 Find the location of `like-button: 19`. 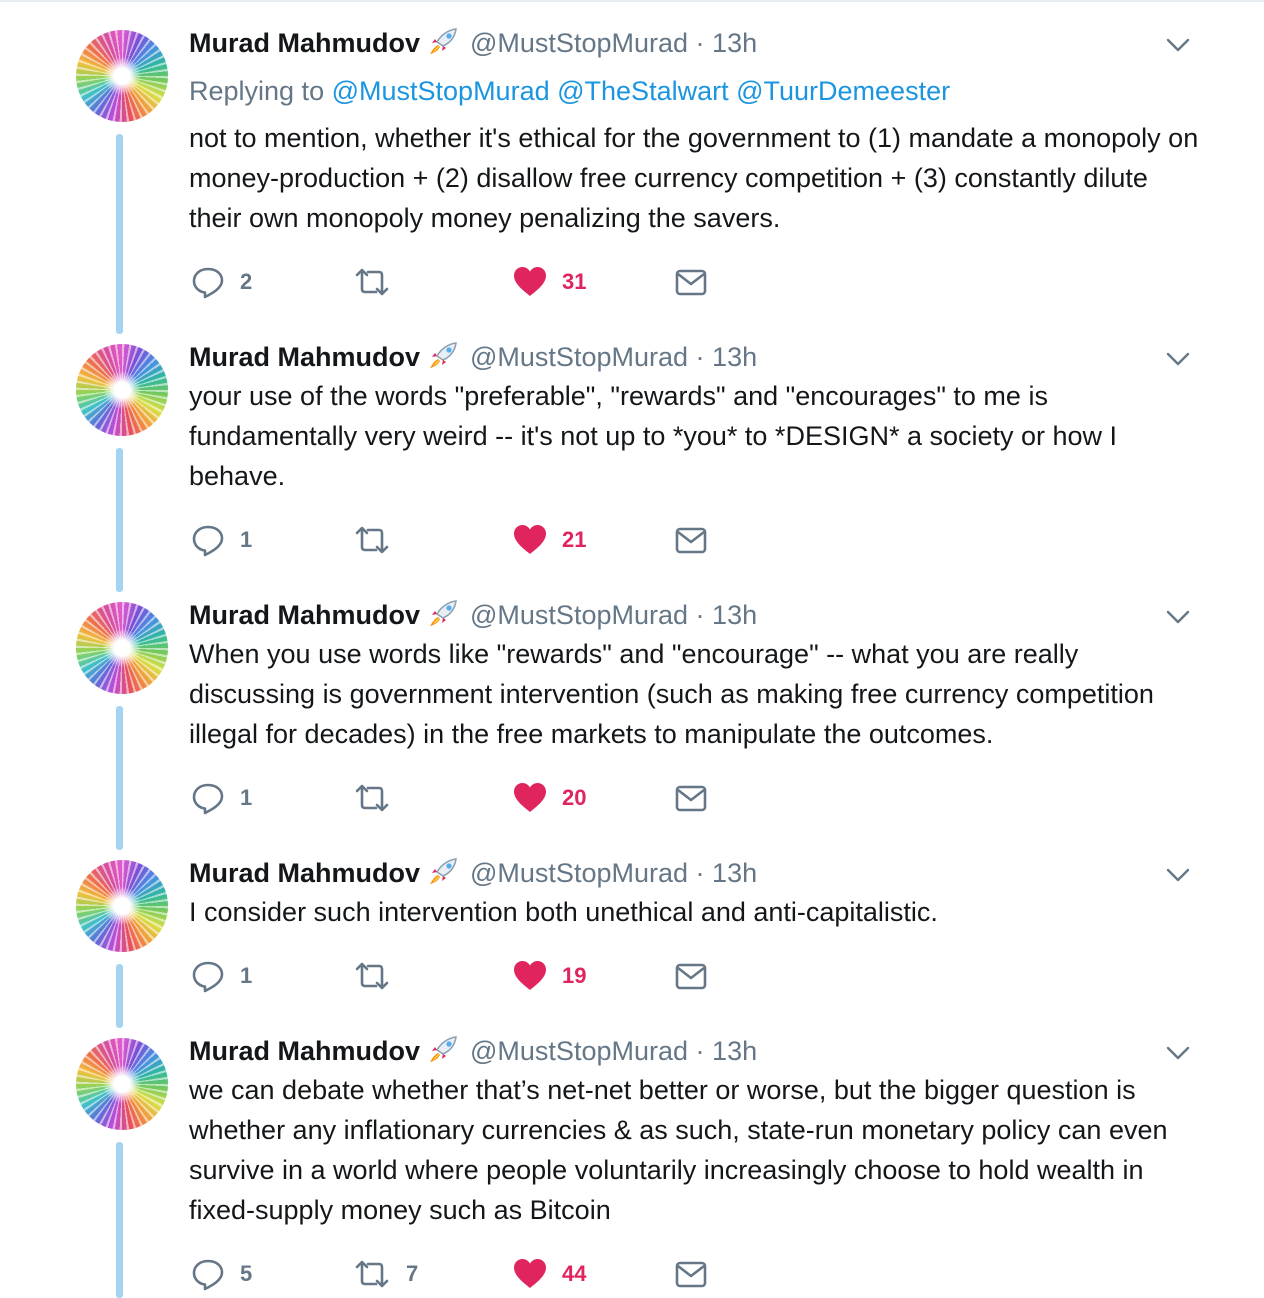

like-button: 19 is located at coordinates (549, 976).